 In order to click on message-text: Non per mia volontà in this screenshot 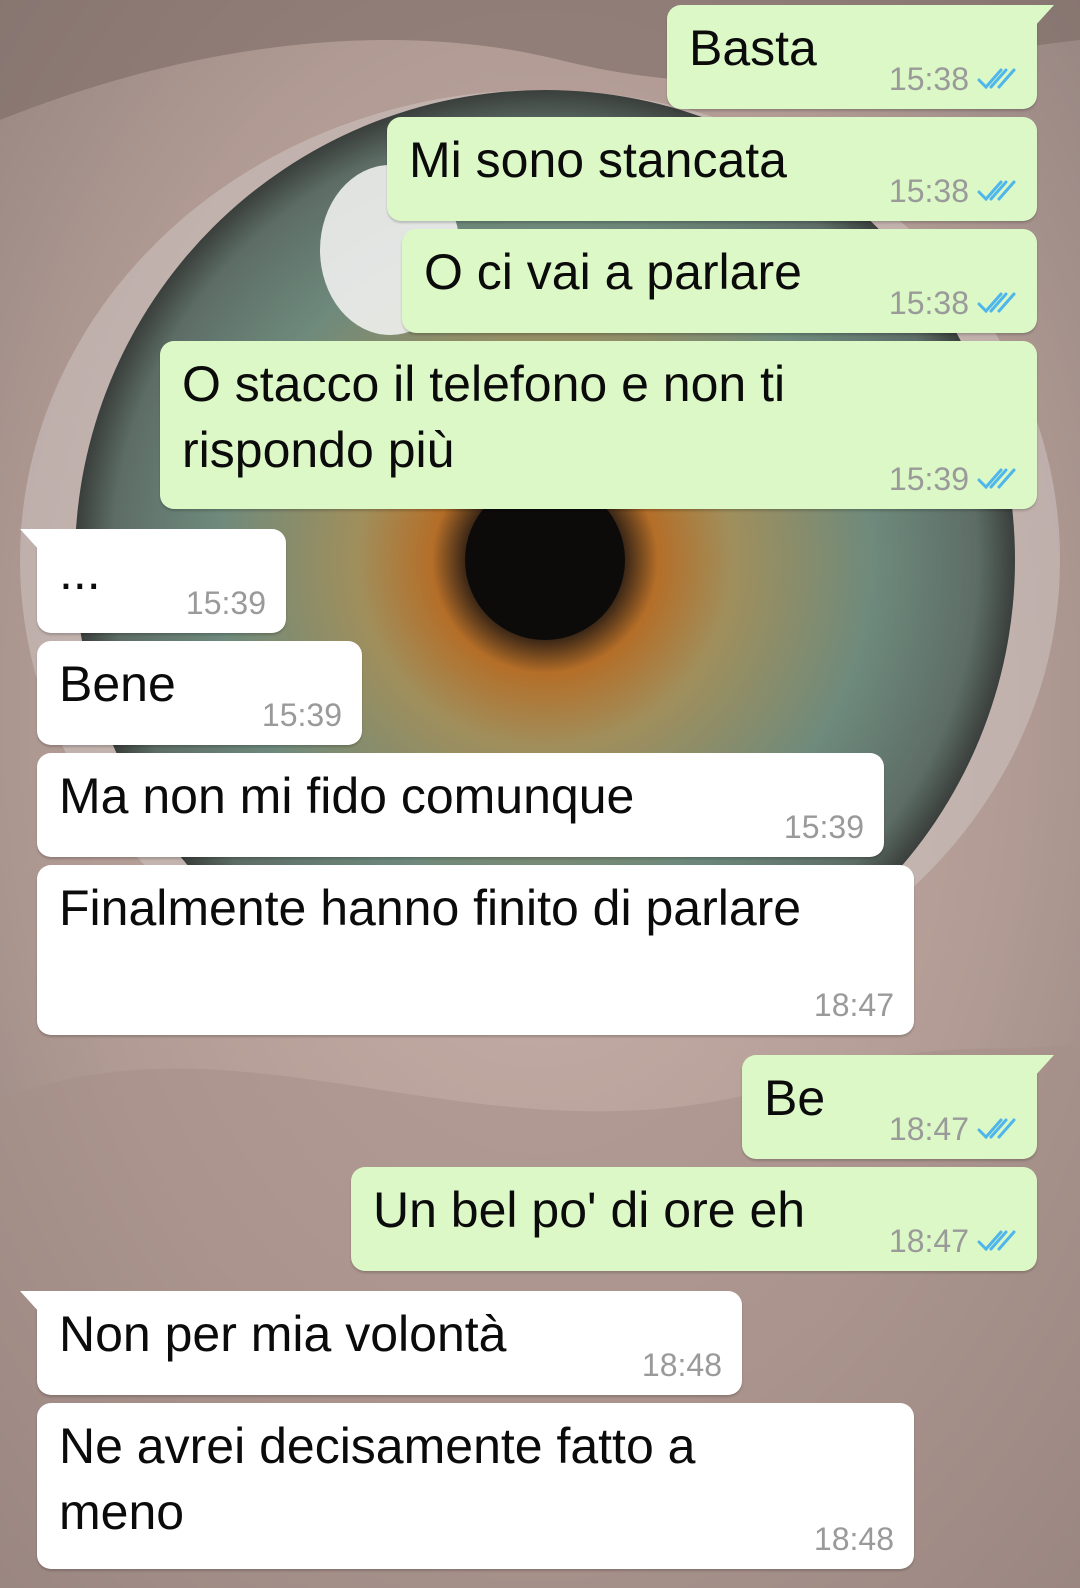, I will do `click(283, 1334)`.